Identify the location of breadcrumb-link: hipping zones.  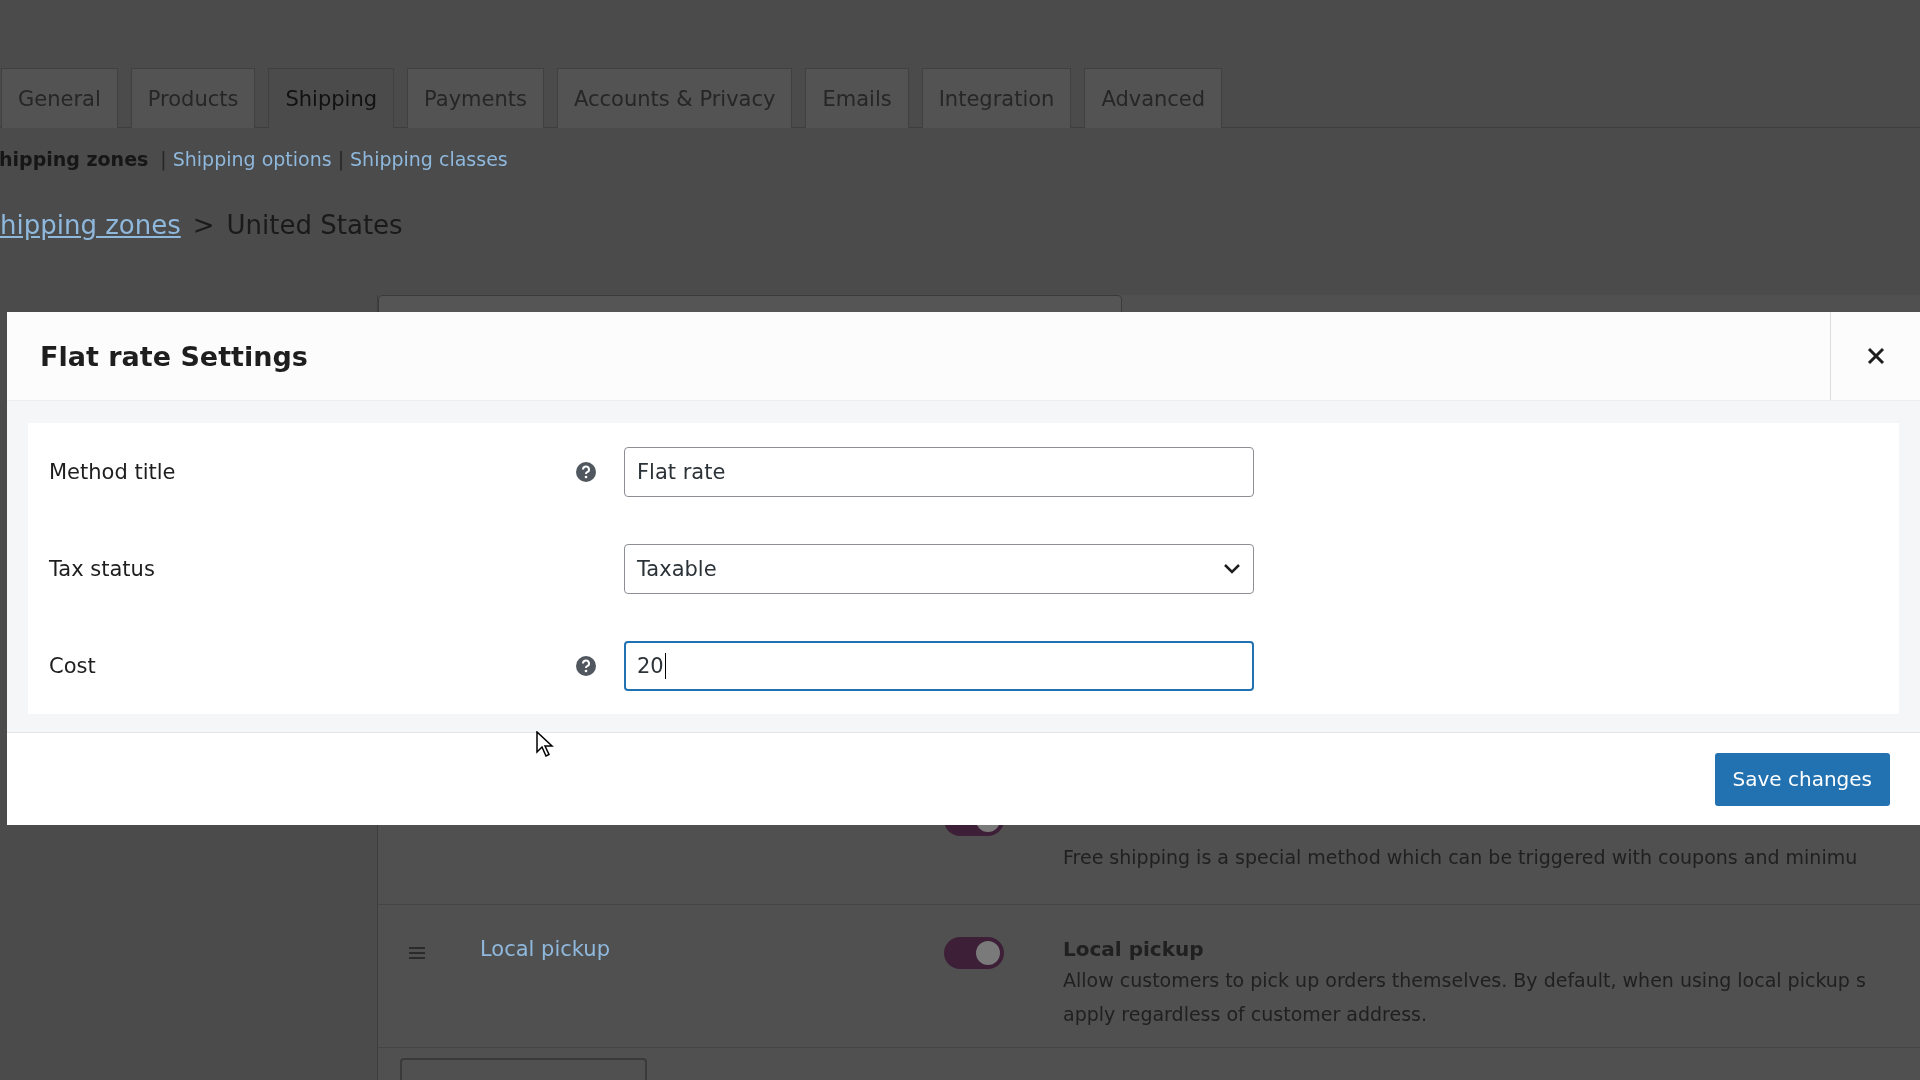
(90, 225).